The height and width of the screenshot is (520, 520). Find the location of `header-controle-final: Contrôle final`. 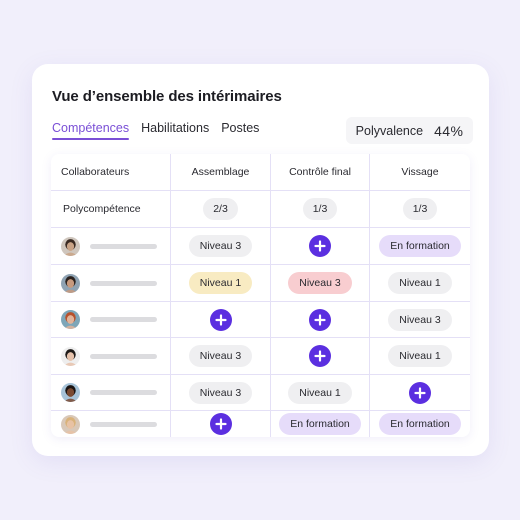

header-controle-final: Contrôle final is located at coordinates (320, 172).